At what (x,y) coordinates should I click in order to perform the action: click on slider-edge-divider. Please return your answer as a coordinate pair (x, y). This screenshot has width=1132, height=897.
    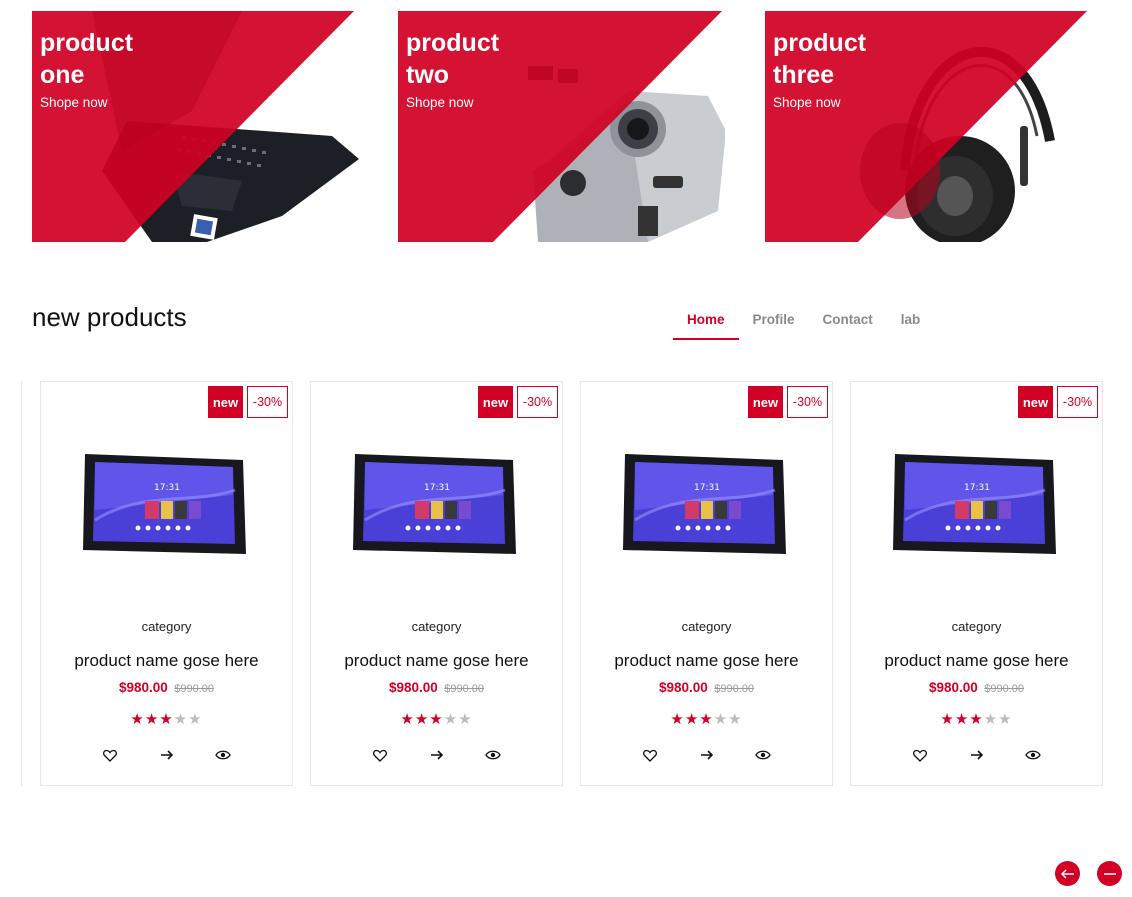
    Looking at the image, I should click on (21, 583).